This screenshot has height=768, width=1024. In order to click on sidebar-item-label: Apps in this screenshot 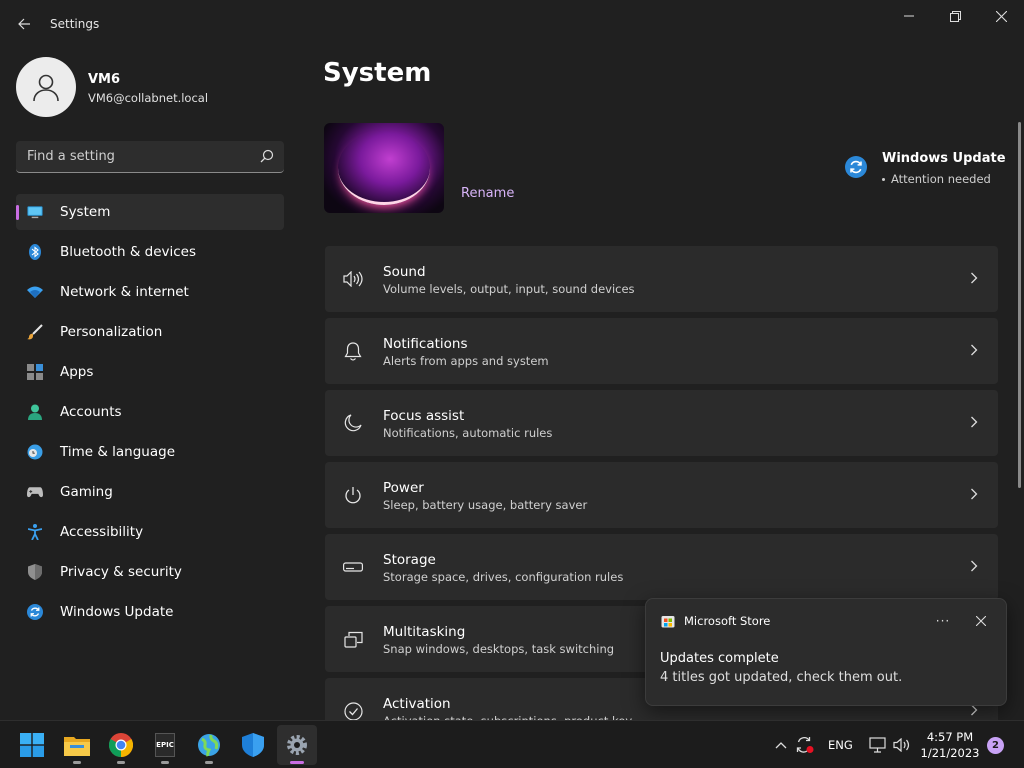, I will do `click(77, 372)`.